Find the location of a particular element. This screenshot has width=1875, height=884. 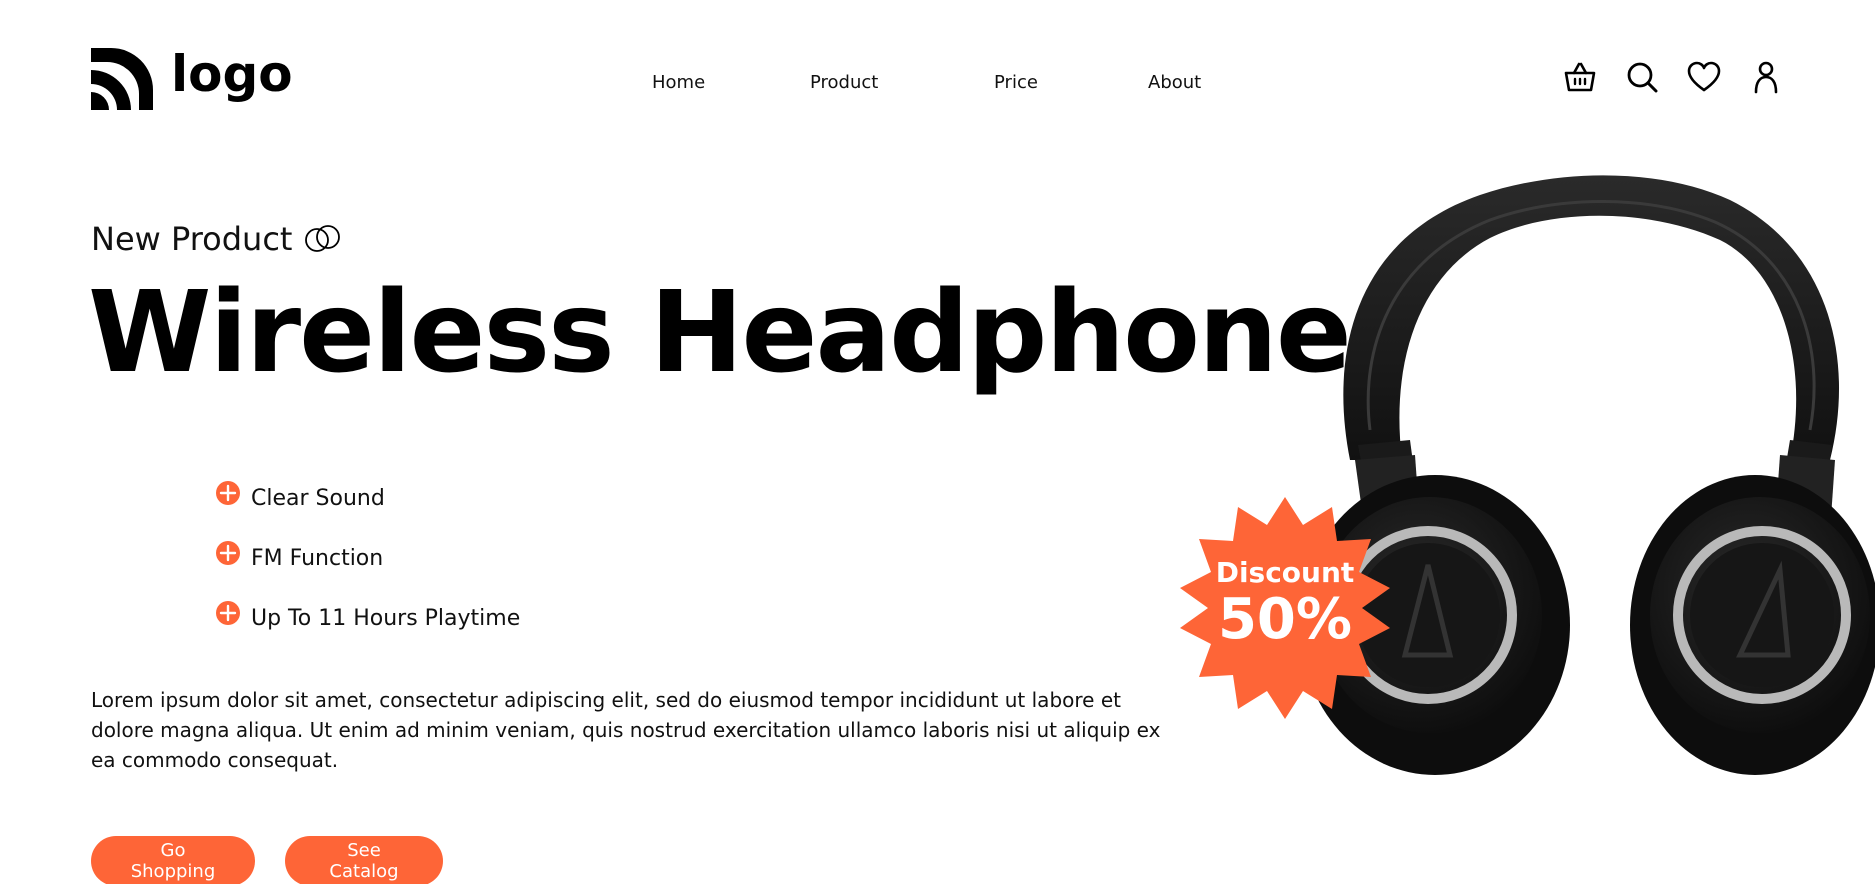

heart-icon is located at coordinates (1704, 77).